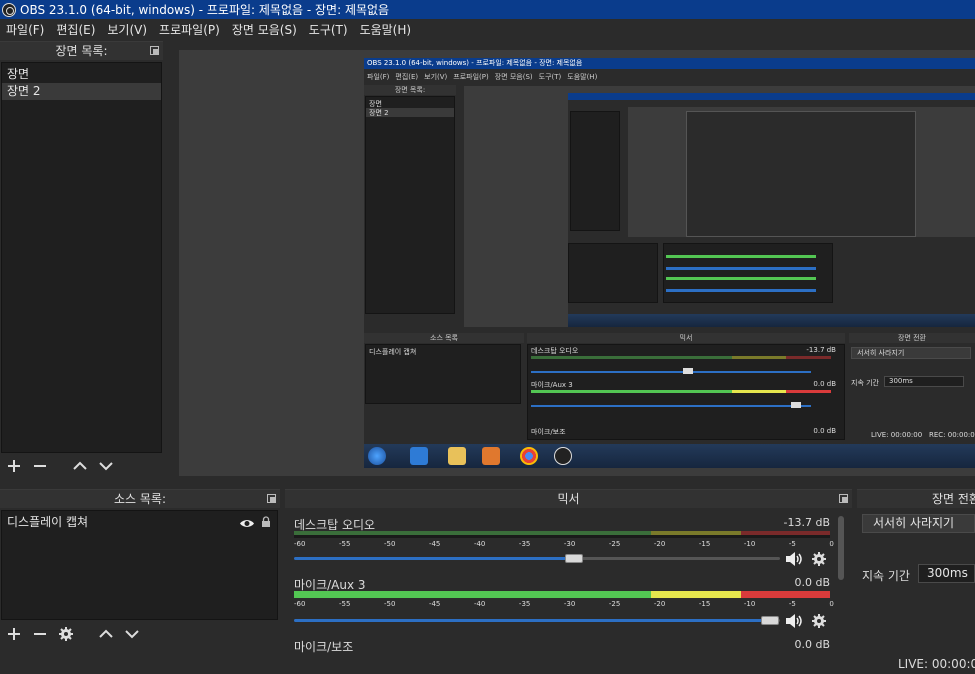 This screenshot has width=975, height=674. I want to click on duration-input: 300ms, so click(946, 573).